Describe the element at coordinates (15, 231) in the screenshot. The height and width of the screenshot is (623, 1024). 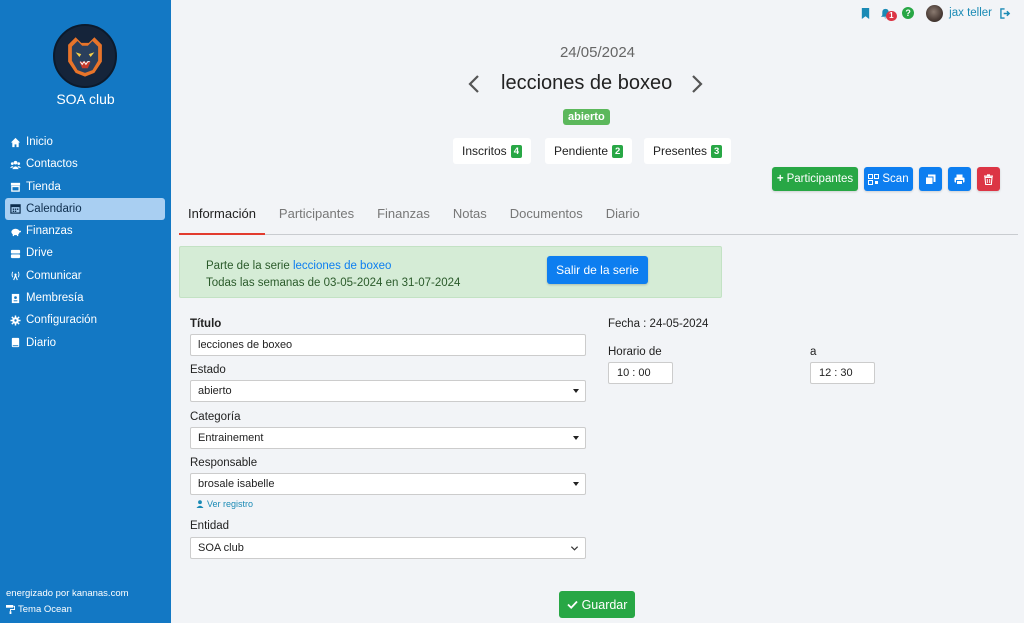
I see `piggy-bank-icon` at that location.